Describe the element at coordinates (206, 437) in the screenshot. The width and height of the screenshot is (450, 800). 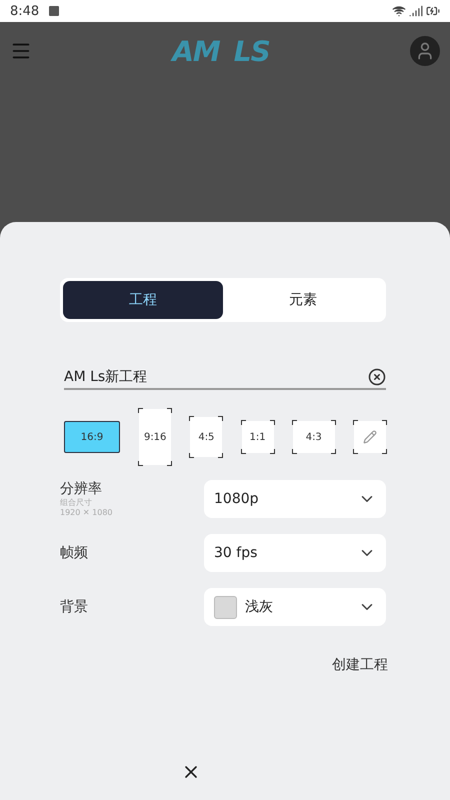
I see `aspect-ratio-option: 4:5` at that location.